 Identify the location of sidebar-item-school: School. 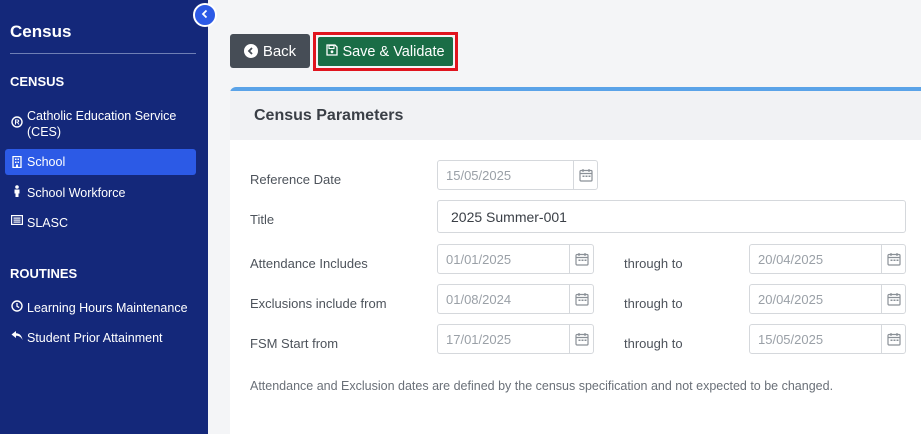
(100, 162).